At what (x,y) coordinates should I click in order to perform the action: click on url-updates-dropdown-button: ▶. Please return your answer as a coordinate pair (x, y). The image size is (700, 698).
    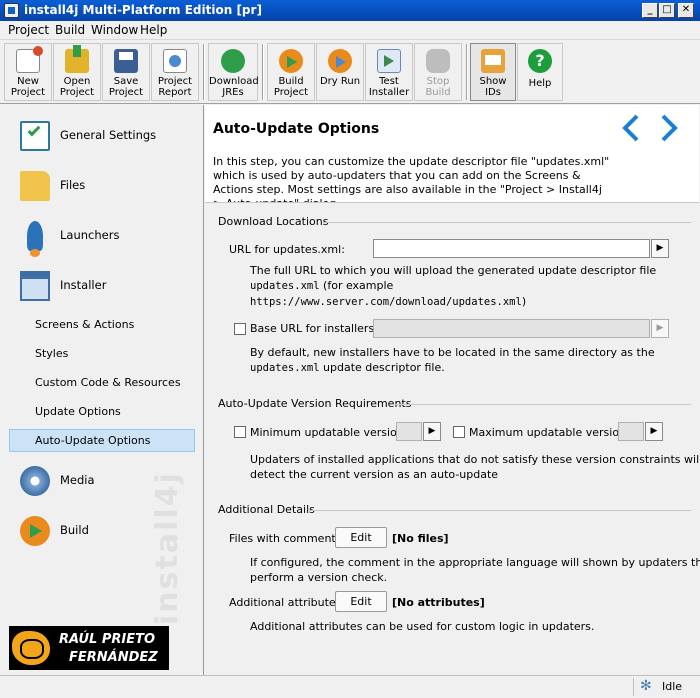
    Looking at the image, I should click on (660, 248).